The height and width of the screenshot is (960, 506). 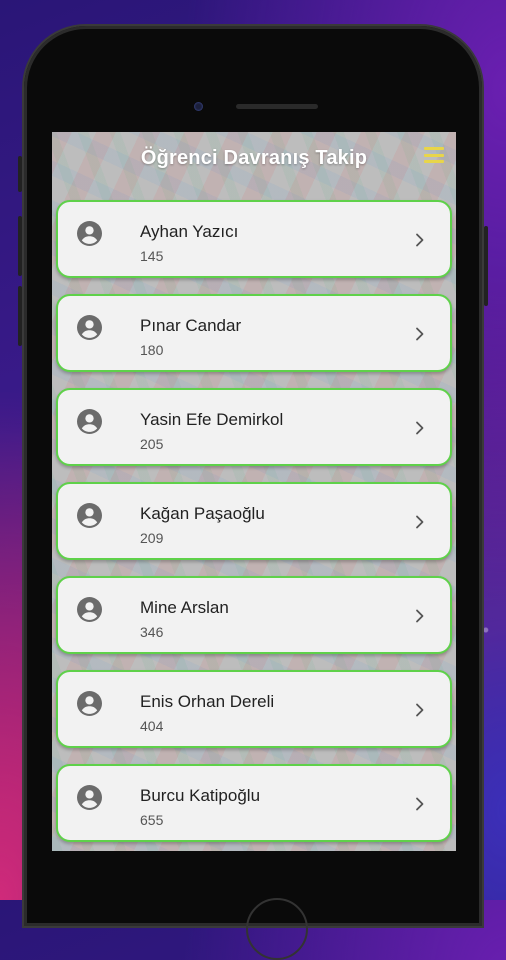 I want to click on student-name: Mine Arslan, so click(x=184, y=607).